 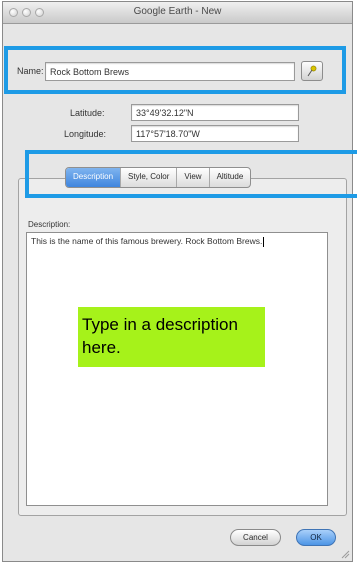 I want to click on tab-bar: Description Style, Color View Altitude, so click(x=158, y=177).